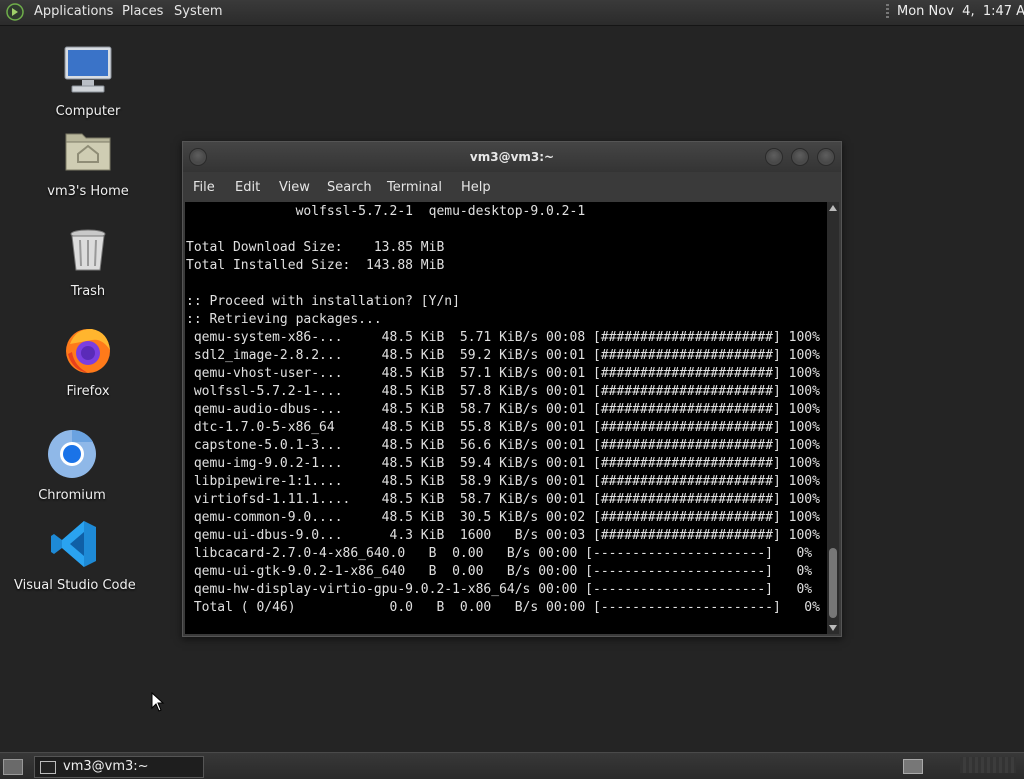  I want to click on close-button, so click(826, 157).